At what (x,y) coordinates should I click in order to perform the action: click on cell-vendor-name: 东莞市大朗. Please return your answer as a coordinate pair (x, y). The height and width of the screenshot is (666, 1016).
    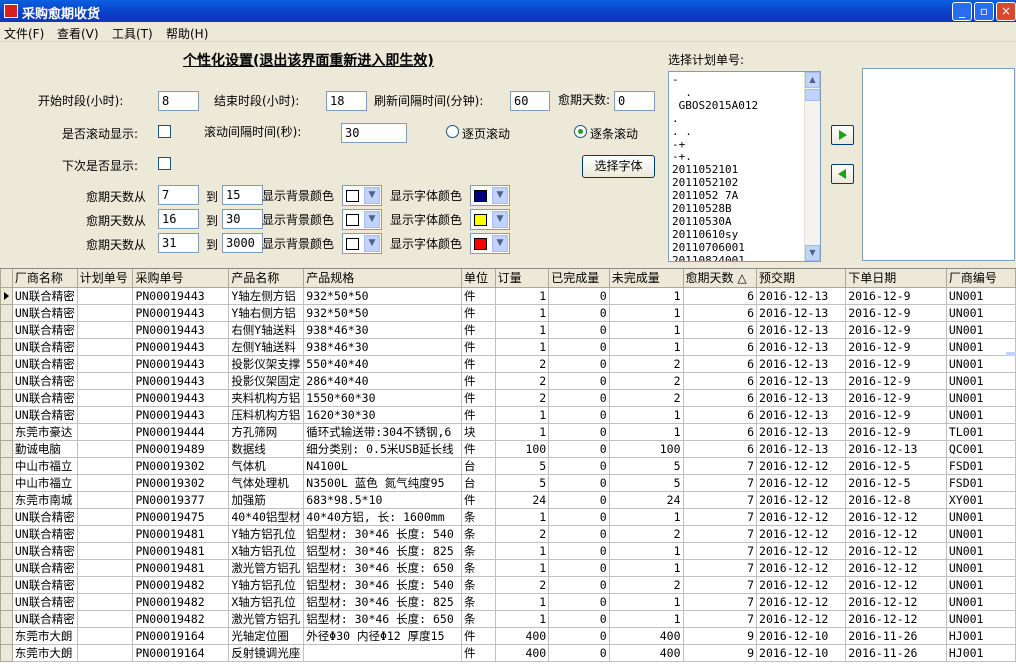
    Looking at the image, I should click on (44, 652).